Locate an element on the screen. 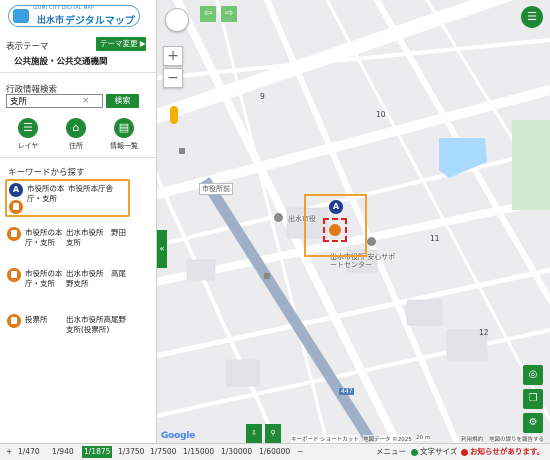 The height and width of the screenshot is (460, 550). route-shield: 447 is located at coordinates (347, 391).